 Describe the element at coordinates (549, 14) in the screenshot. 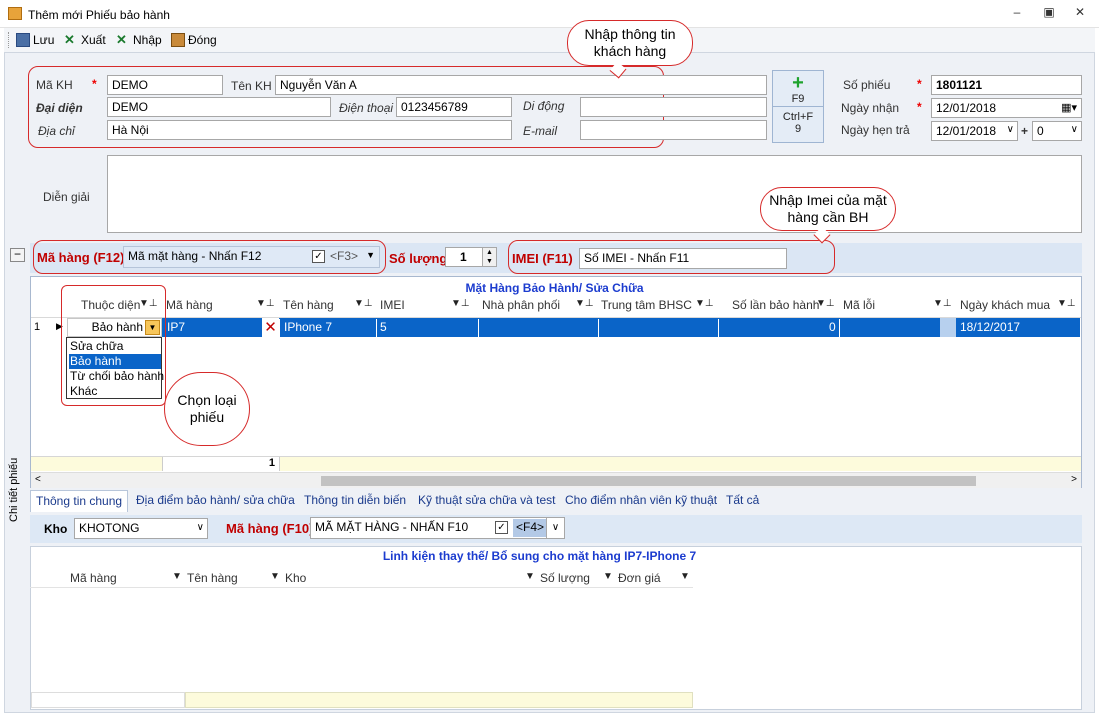

I see `title-bar: Thêm mới Phiếu bảo hành – ▣ ✕` at that location.